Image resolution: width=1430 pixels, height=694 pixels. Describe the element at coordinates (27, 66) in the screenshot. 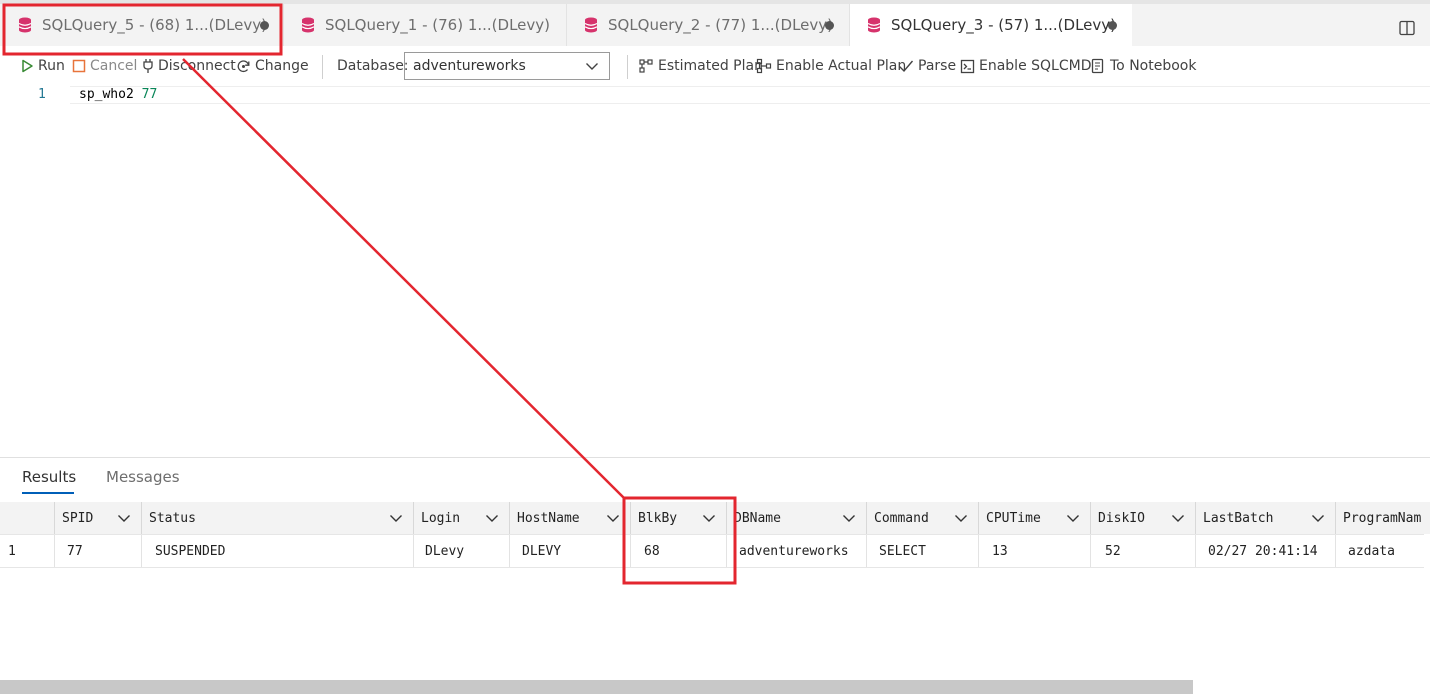

I see `play-icon` at that location.